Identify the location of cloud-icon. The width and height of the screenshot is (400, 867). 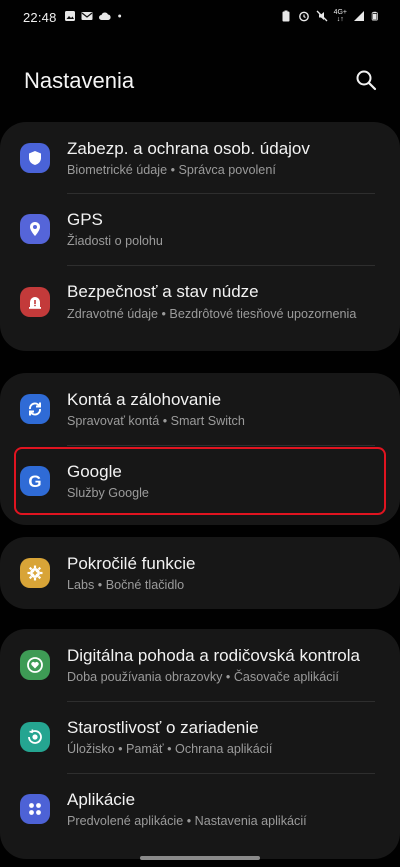
(105, 16).